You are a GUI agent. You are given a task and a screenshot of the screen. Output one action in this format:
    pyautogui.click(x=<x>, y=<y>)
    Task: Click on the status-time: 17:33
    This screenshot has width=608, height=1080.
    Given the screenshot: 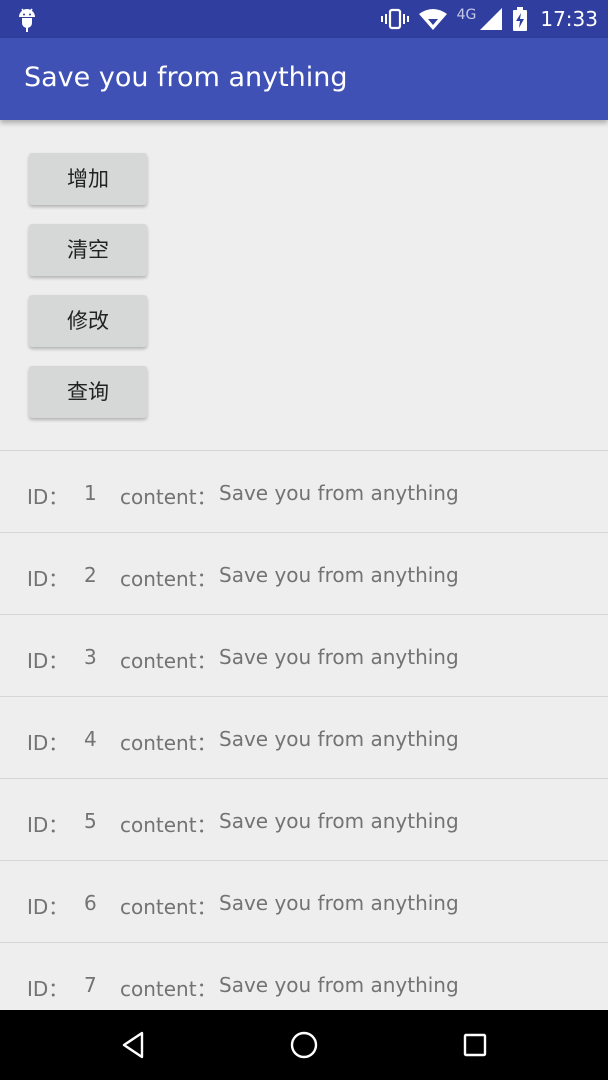 What is the action you would take?
    pyautogui.click(x=569, y=19)
    